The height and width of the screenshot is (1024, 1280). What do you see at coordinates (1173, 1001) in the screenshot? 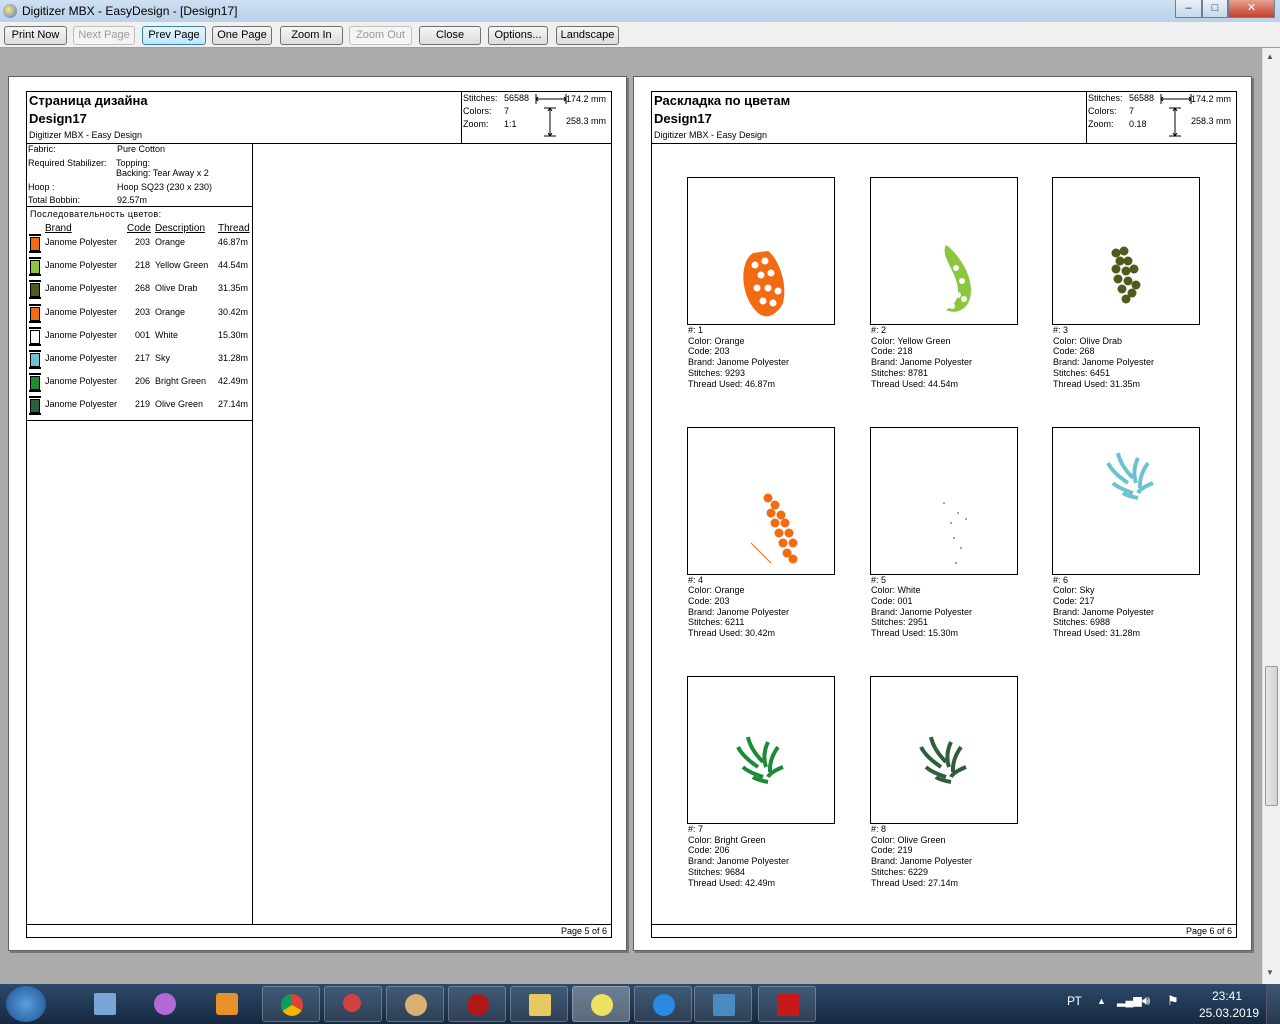
I see `action-center-flag-icon: ⚑` at bounding box center [1173, 1001].